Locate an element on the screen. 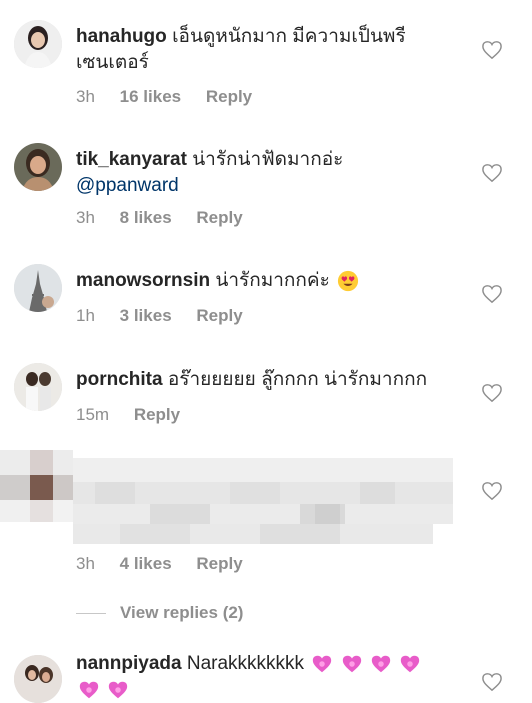 This screenshot has height=703, width=532. likes-count: 3 likes is located at coordinates (146, 315).